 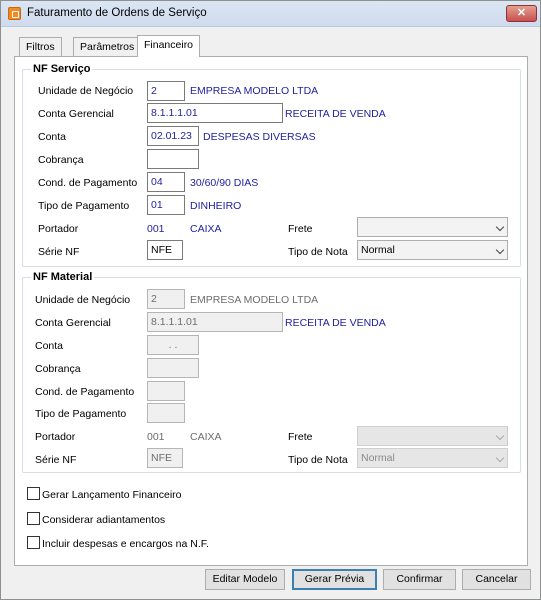 I want to click on tipo-nota-label: Tipo de Nota, so click(x=318, y=252).